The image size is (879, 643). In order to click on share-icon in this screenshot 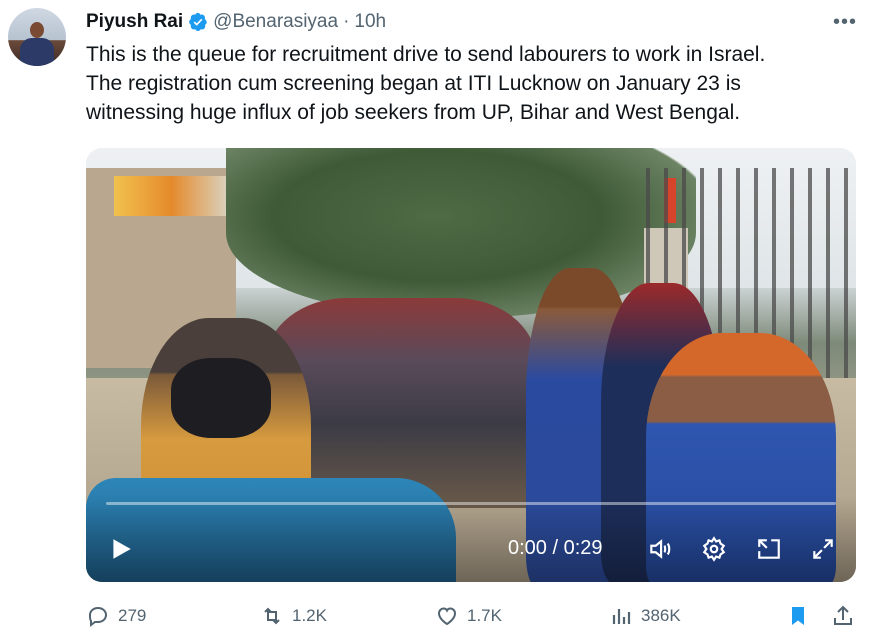, I will do `click(843, 615)`.